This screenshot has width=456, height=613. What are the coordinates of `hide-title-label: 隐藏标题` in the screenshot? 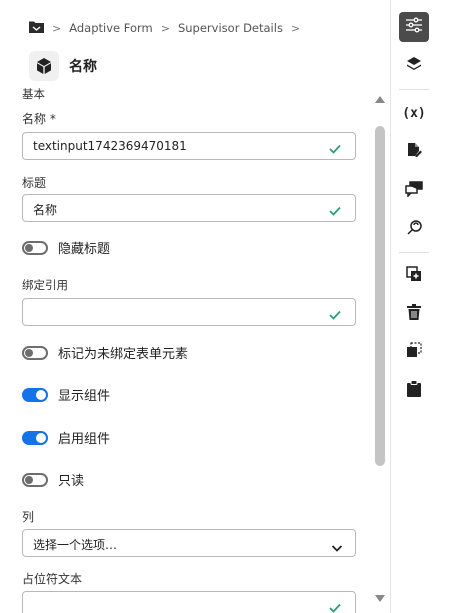 It's located at (84, 249).